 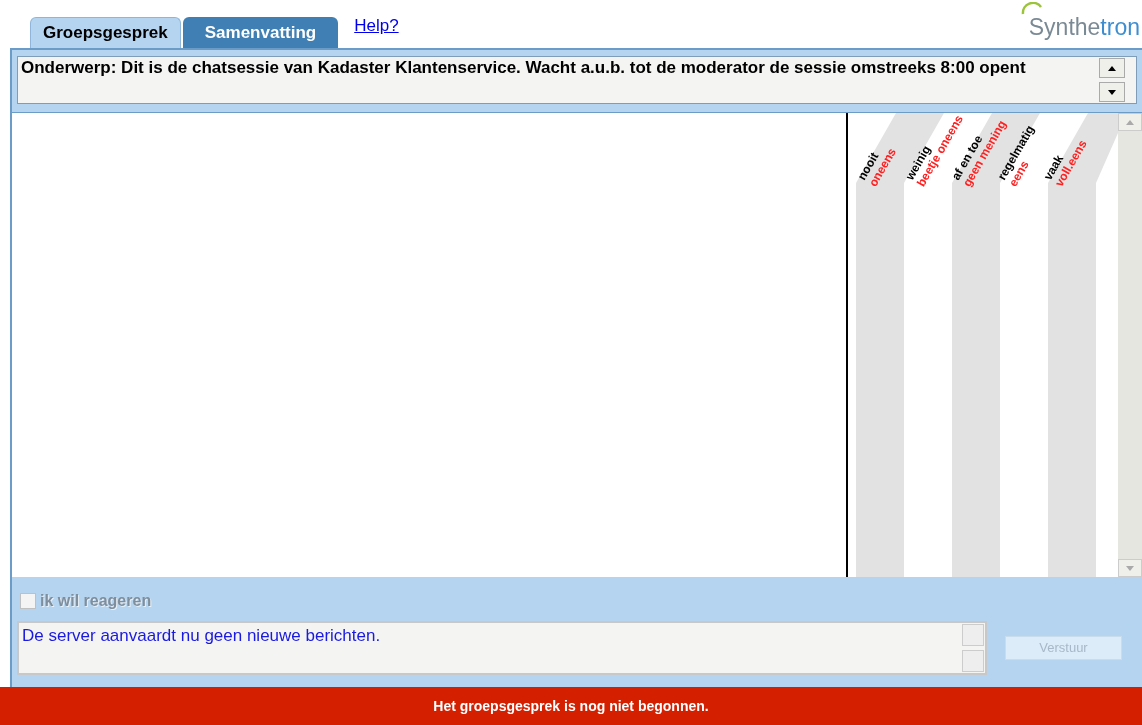 I want to click on scrollbar, so click(x=1130, y=345).